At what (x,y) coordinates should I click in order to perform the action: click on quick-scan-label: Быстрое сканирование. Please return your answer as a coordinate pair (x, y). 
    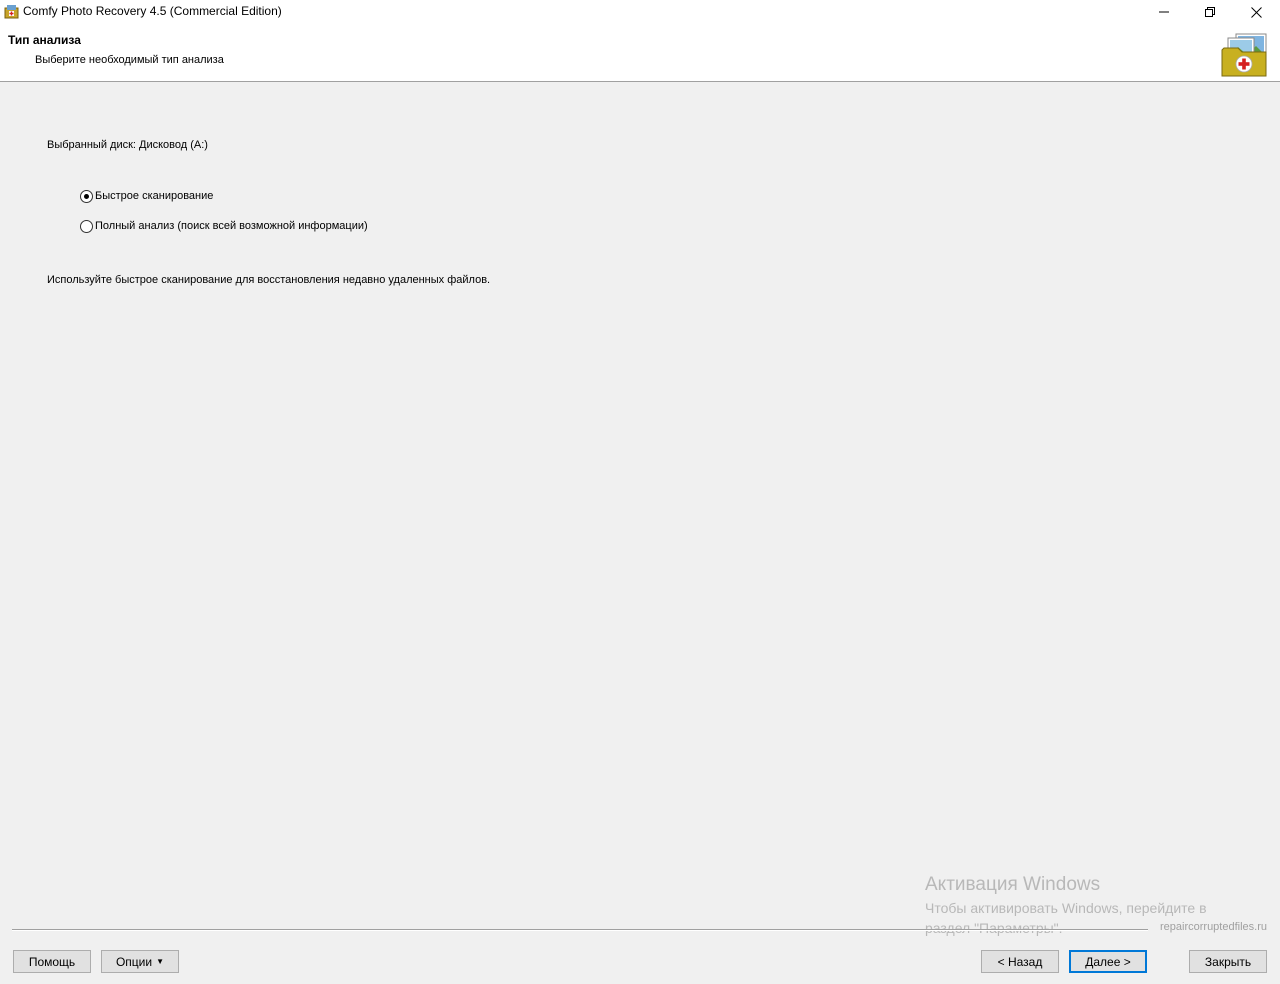
    Looking at the image, I should click on (154, 196).